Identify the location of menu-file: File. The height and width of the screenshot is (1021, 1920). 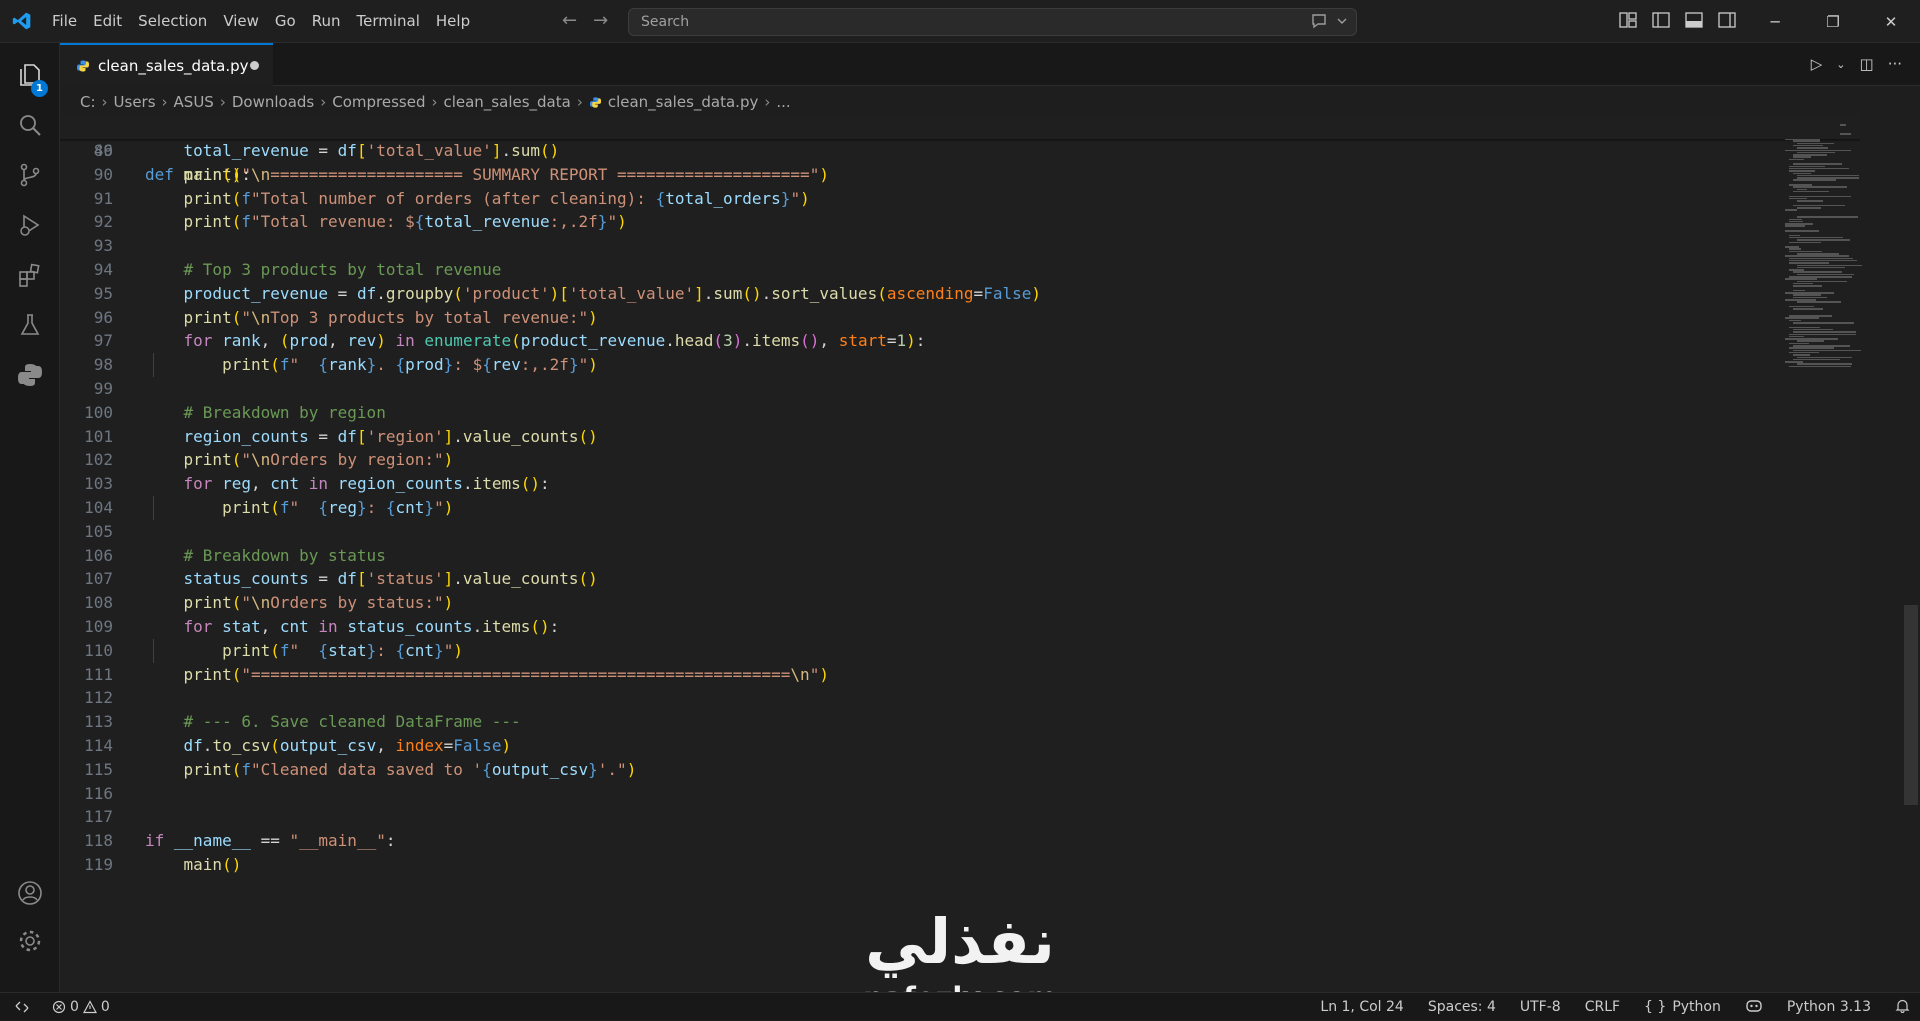
(64, 21).